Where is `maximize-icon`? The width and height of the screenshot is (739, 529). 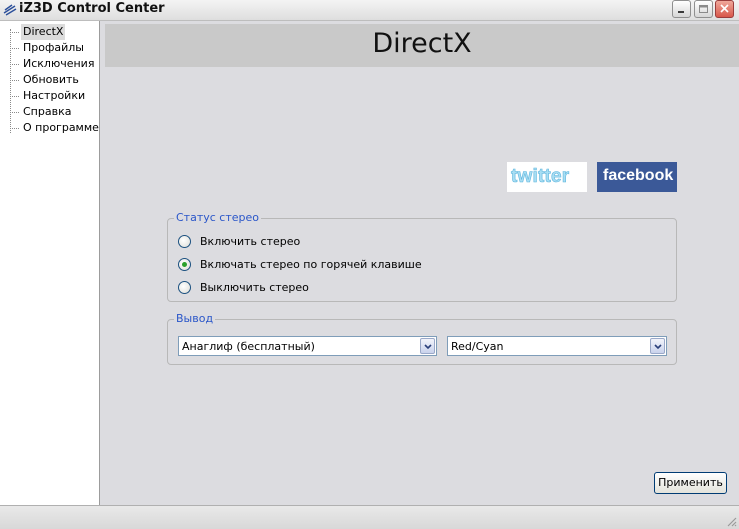 maximize-icon is located at coordinates (703, 9).